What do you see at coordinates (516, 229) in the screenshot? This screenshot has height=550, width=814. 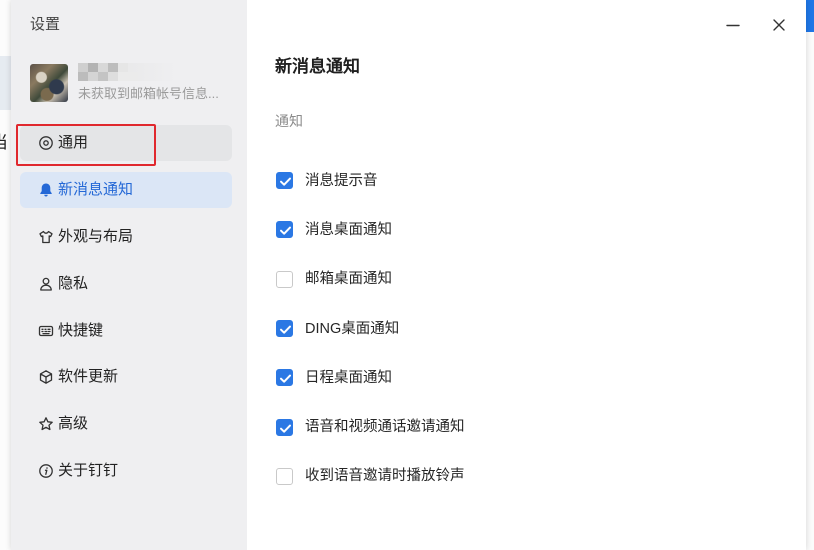 I see `option-message-desktop-notification: 消息桌面通知` at bounding box center [516, 229].